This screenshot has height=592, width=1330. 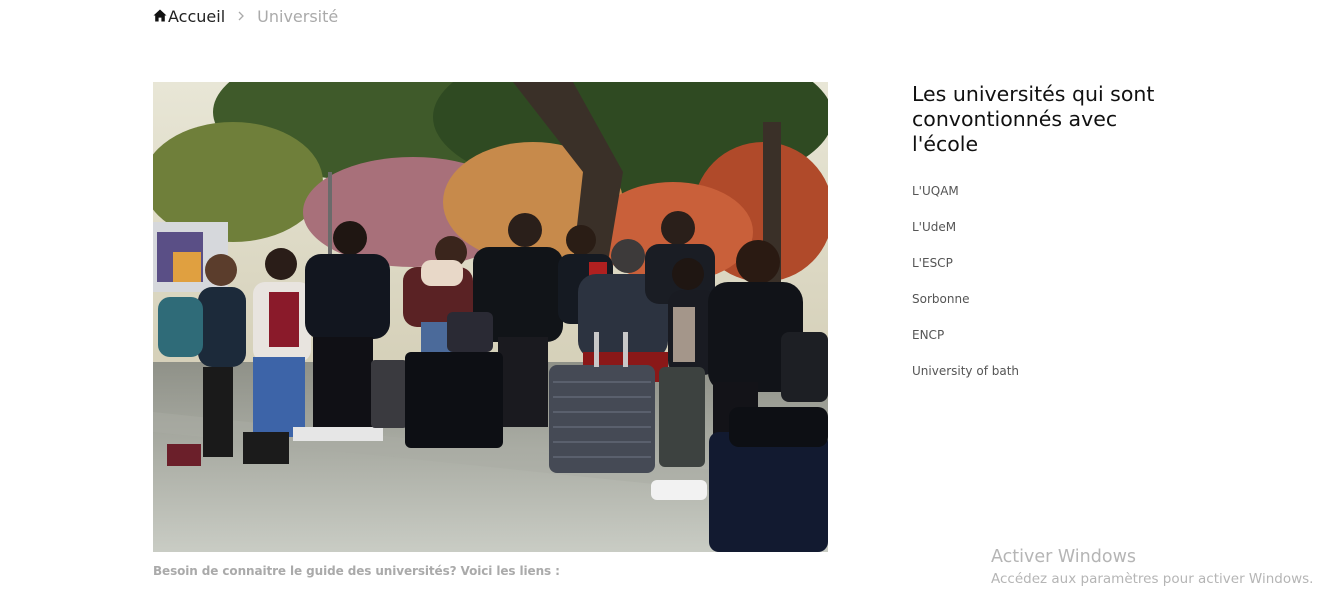 I want to click on university-link-escp: L'ESCP, so click(x=932, y=263).